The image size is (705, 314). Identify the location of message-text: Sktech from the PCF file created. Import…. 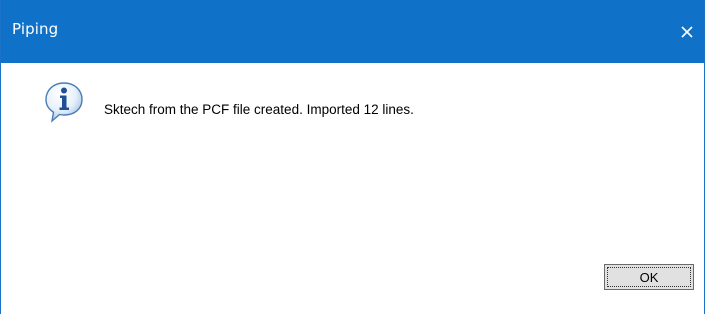
(259, 109).